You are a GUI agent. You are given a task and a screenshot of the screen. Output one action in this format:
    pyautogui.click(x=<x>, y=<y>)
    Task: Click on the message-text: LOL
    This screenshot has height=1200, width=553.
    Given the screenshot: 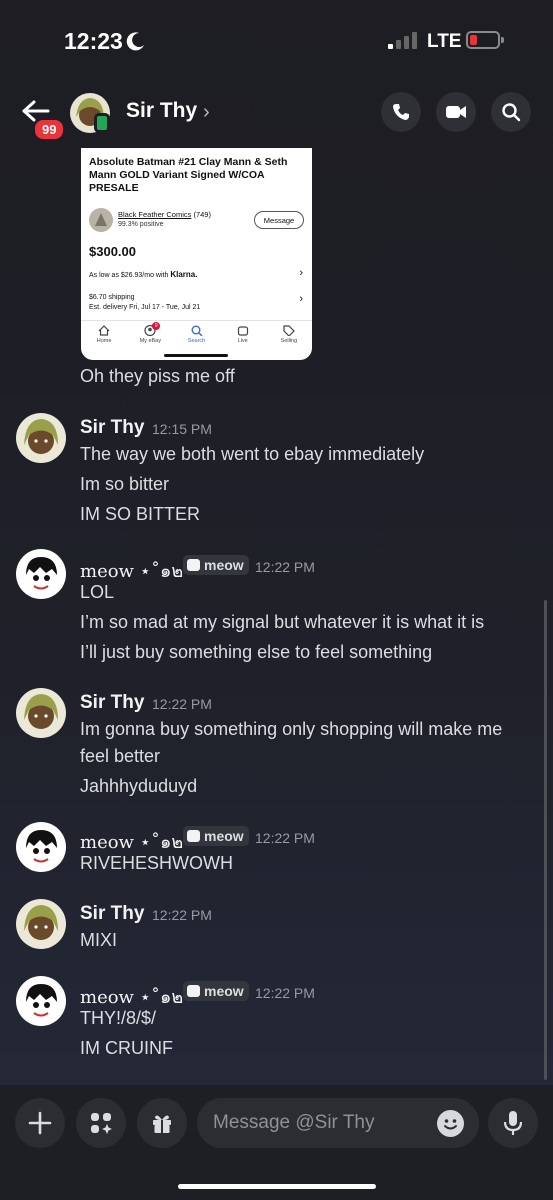 What is the action you would take?
    pyautogui.click(x=97, y=592)
    